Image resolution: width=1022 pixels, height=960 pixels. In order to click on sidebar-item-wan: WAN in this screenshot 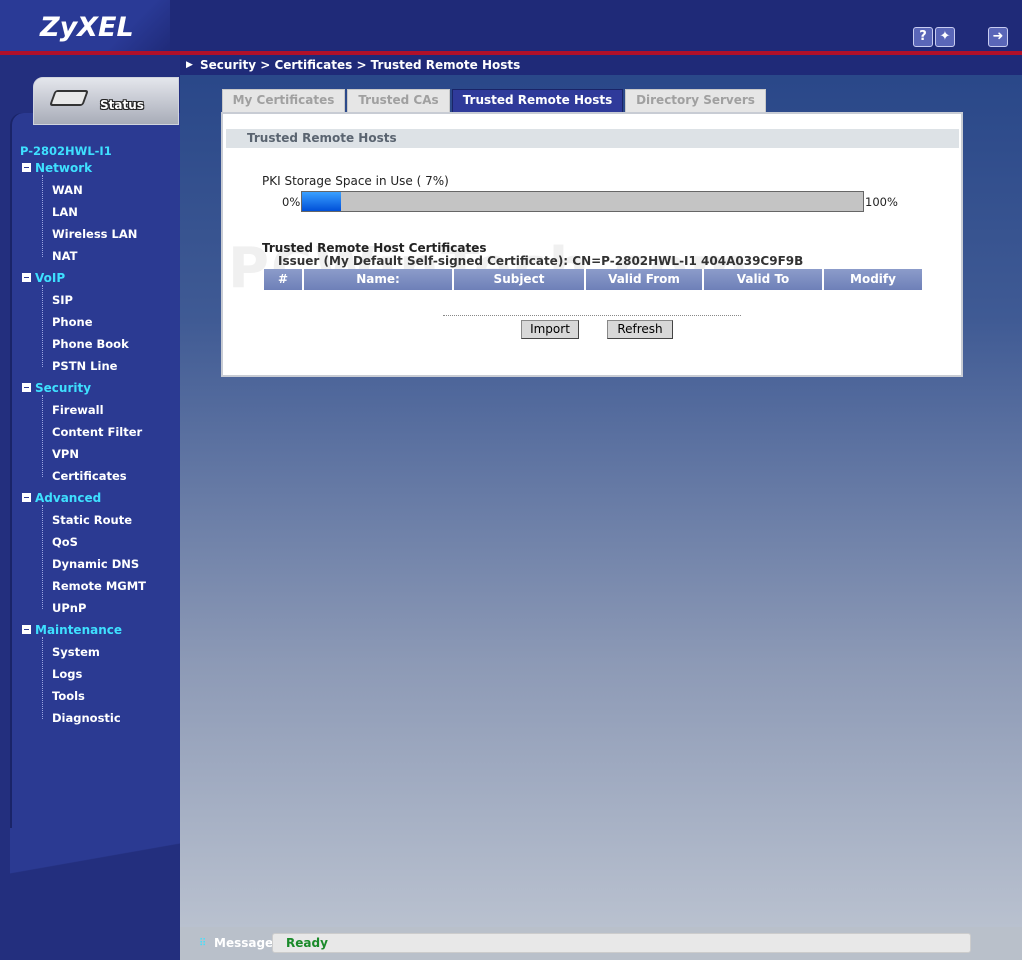, I will do `click(67, 190)`.